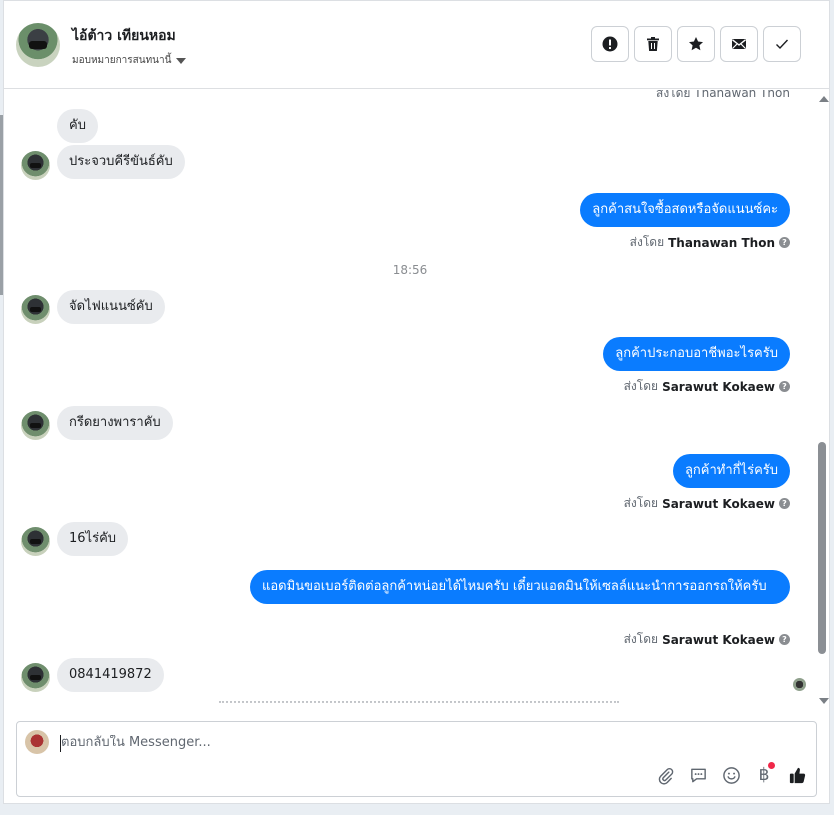 The image size is (834, 815). I want to click on payment-button: ฿, so click(764, 774).